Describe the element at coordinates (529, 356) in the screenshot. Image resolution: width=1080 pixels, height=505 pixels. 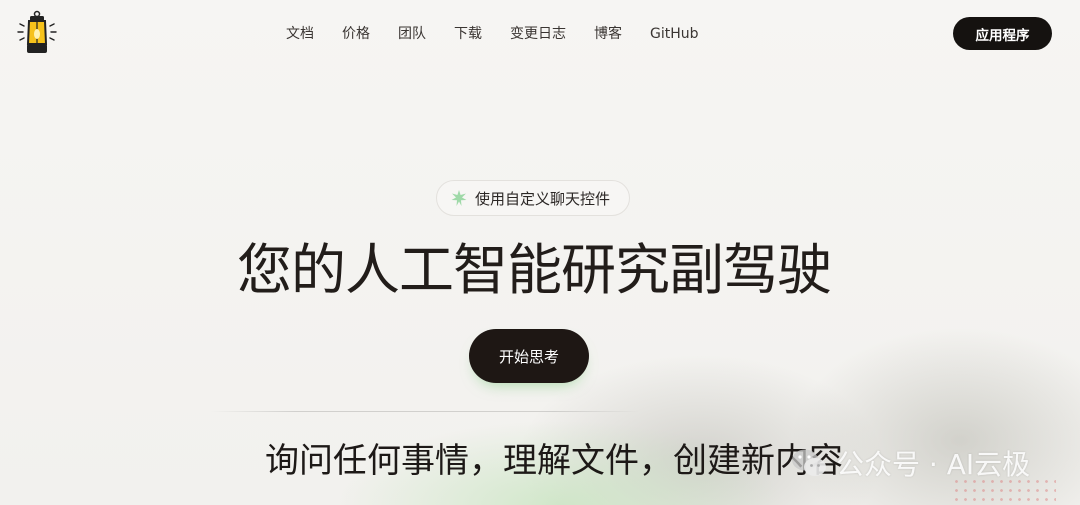
I see `start-thinking-button: 开始思考` at that location.